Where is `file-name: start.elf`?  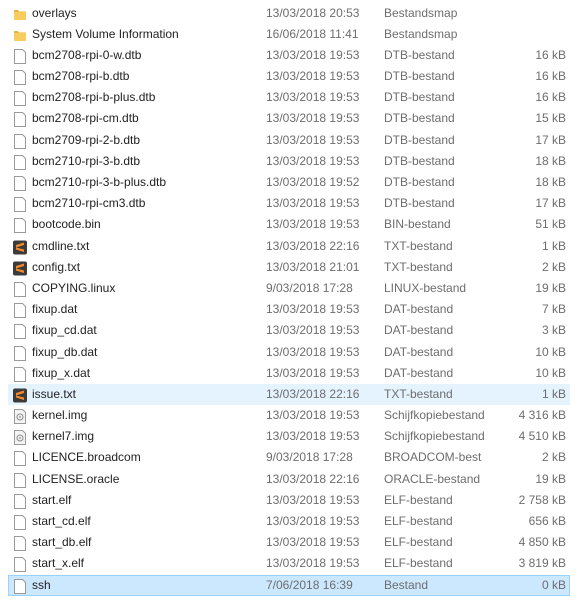 file-name: start.elf is located at coordinates (52, 499).